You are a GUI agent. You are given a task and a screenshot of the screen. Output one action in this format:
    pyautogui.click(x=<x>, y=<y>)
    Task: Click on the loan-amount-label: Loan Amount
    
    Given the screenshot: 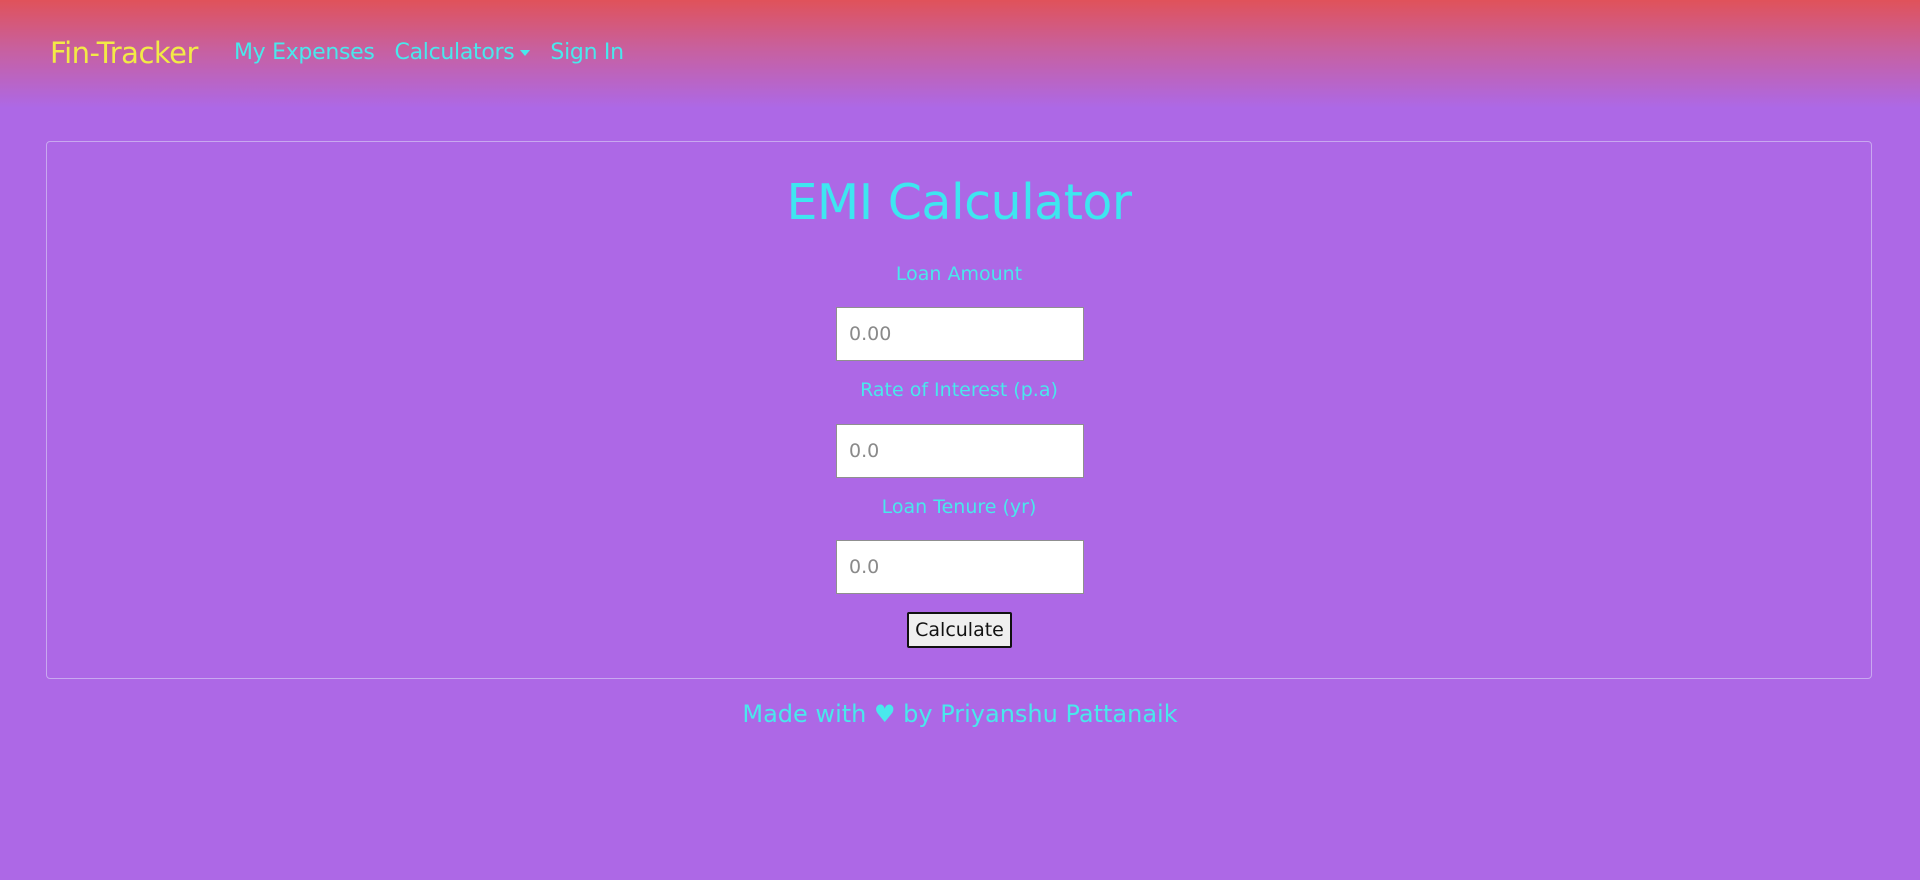 What is the action you would take?
    pyautogui.click(x=959, y=274)
    